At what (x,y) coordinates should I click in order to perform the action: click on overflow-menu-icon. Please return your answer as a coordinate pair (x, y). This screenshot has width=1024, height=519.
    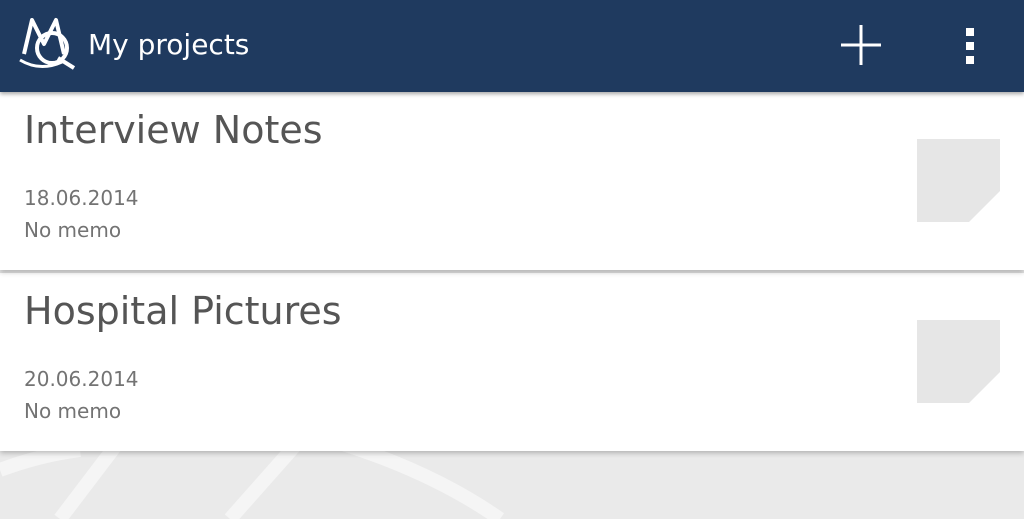
    Looking at the image, I should click on (970, 46).